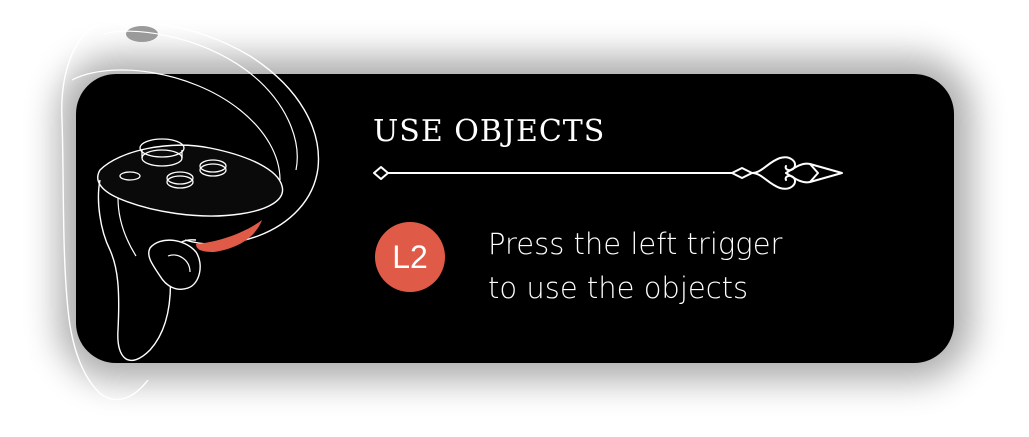 The height and width of the screenshot is (437, 1029). Describe the element at coordinates (489, 131) in the screenshot. I see `prompt-title: USE OBJECTS` at that location.